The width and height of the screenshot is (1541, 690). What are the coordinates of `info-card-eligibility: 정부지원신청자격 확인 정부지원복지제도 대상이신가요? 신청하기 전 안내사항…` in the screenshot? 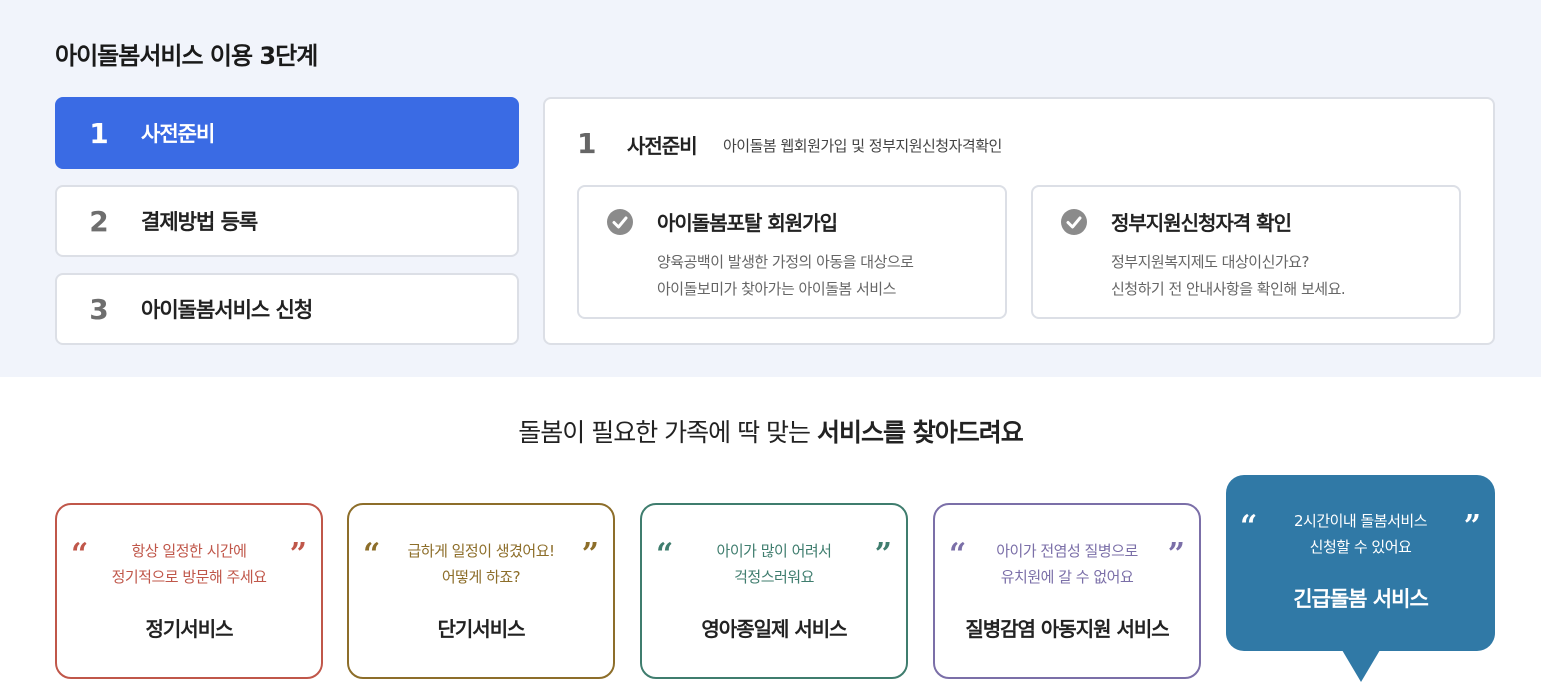 It's located at (1246, 252).